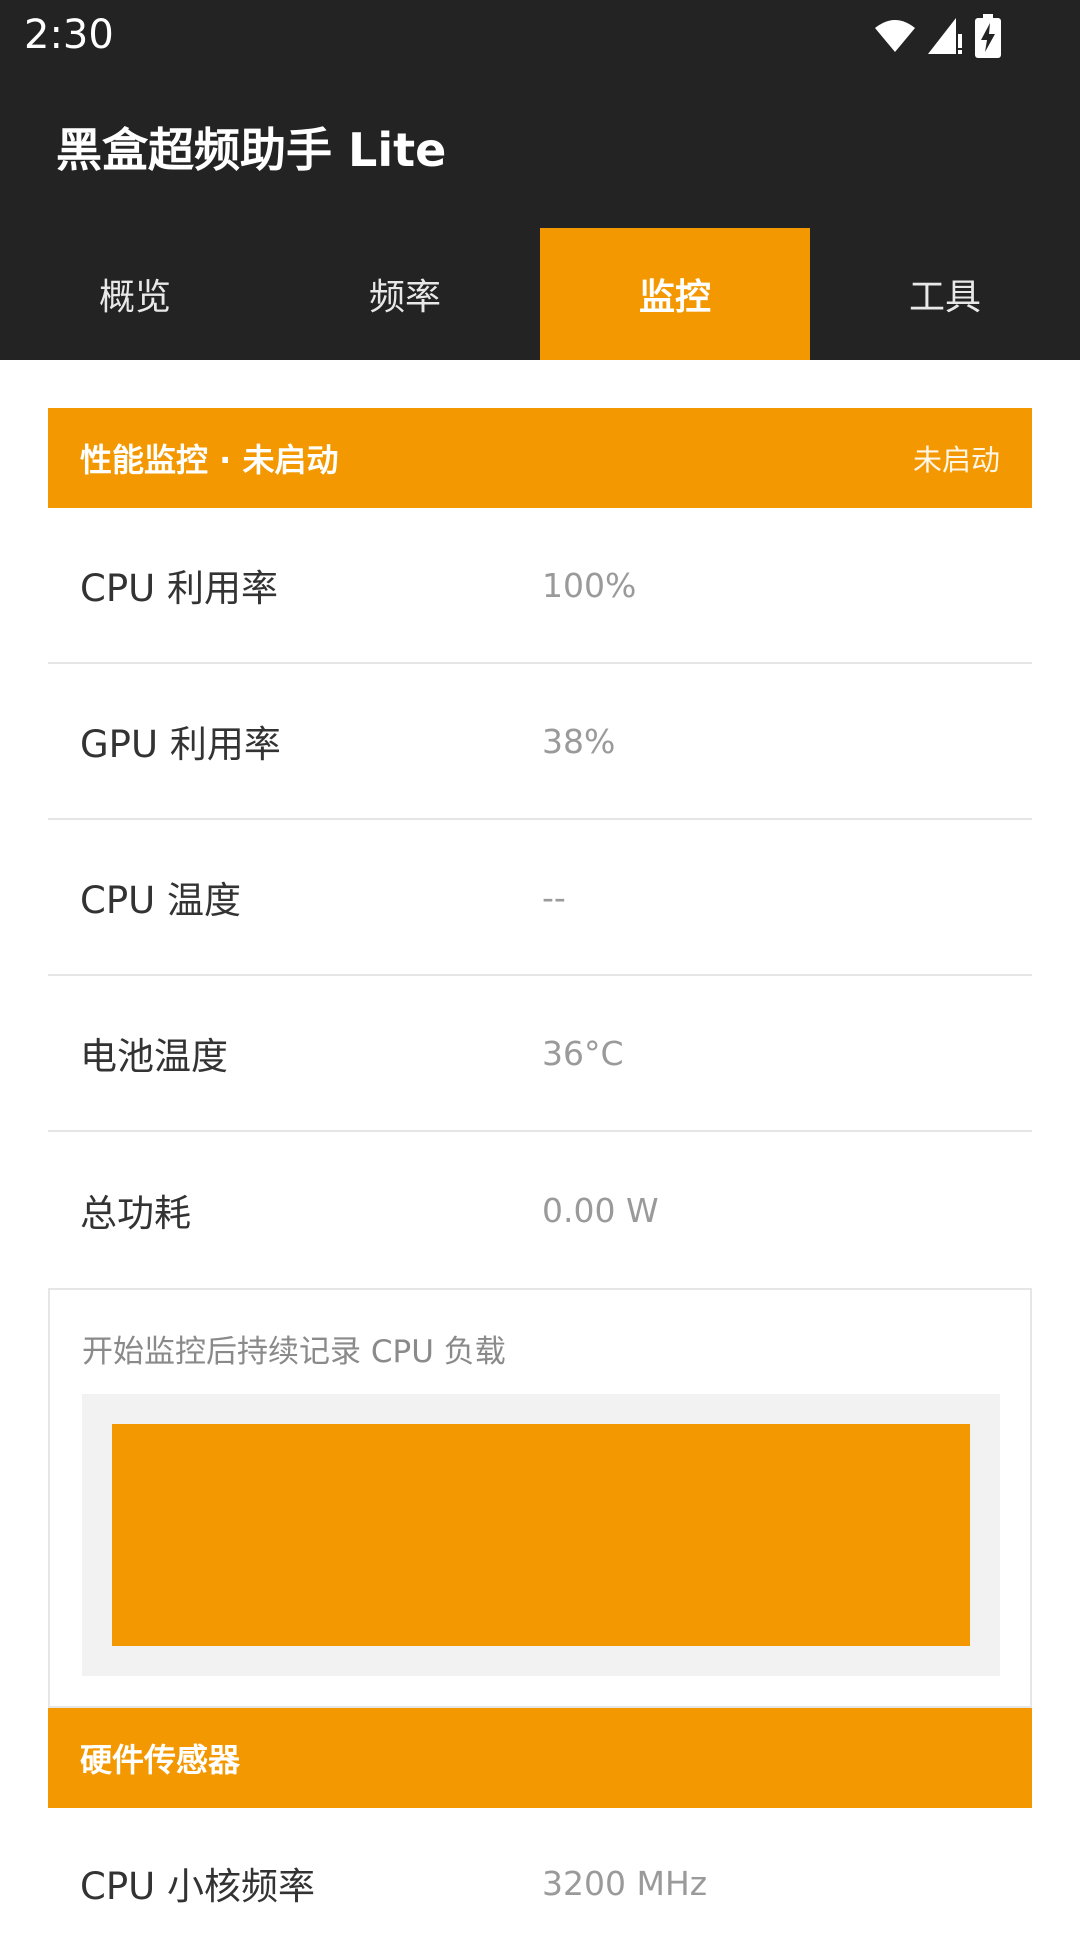 The width and height of the screenshot is (1080, 1958). I want to click on monitor-section-title: 性能监控 · 未启动, so click(209, 460).